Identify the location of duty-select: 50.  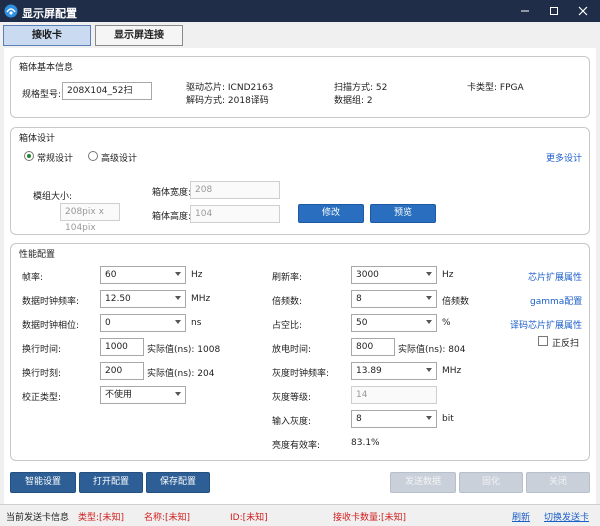
(394, 323).